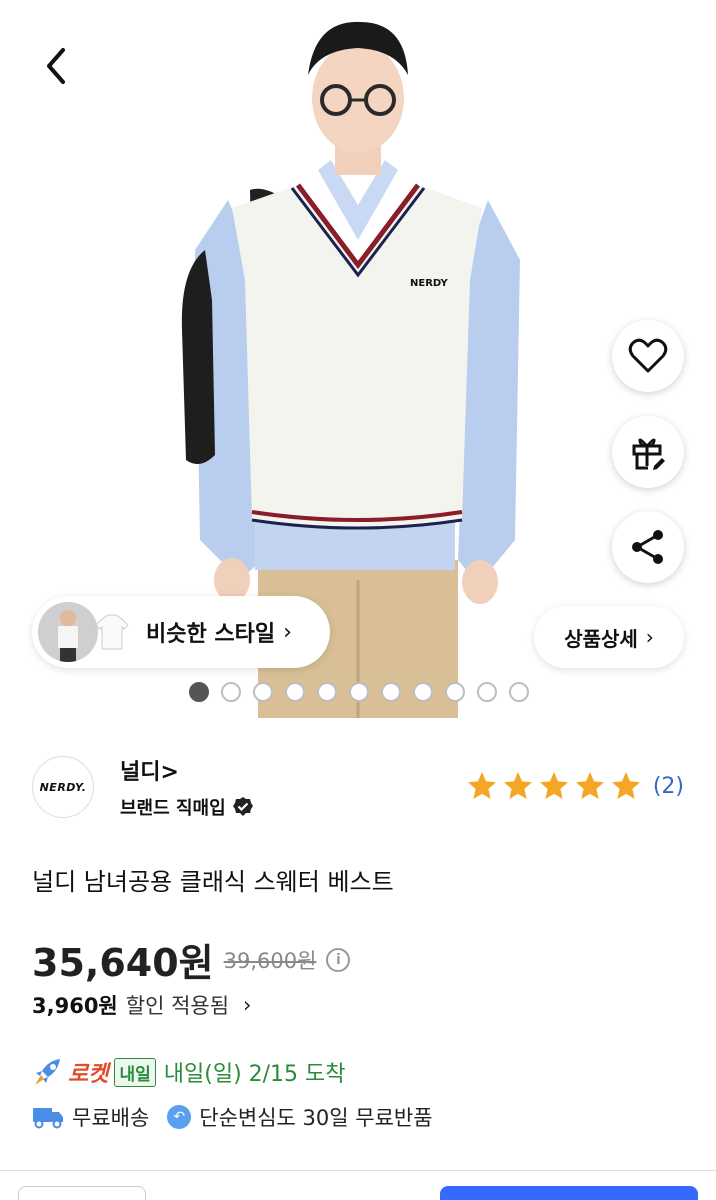  I want to click on info-icon: i, so click(338, 959).